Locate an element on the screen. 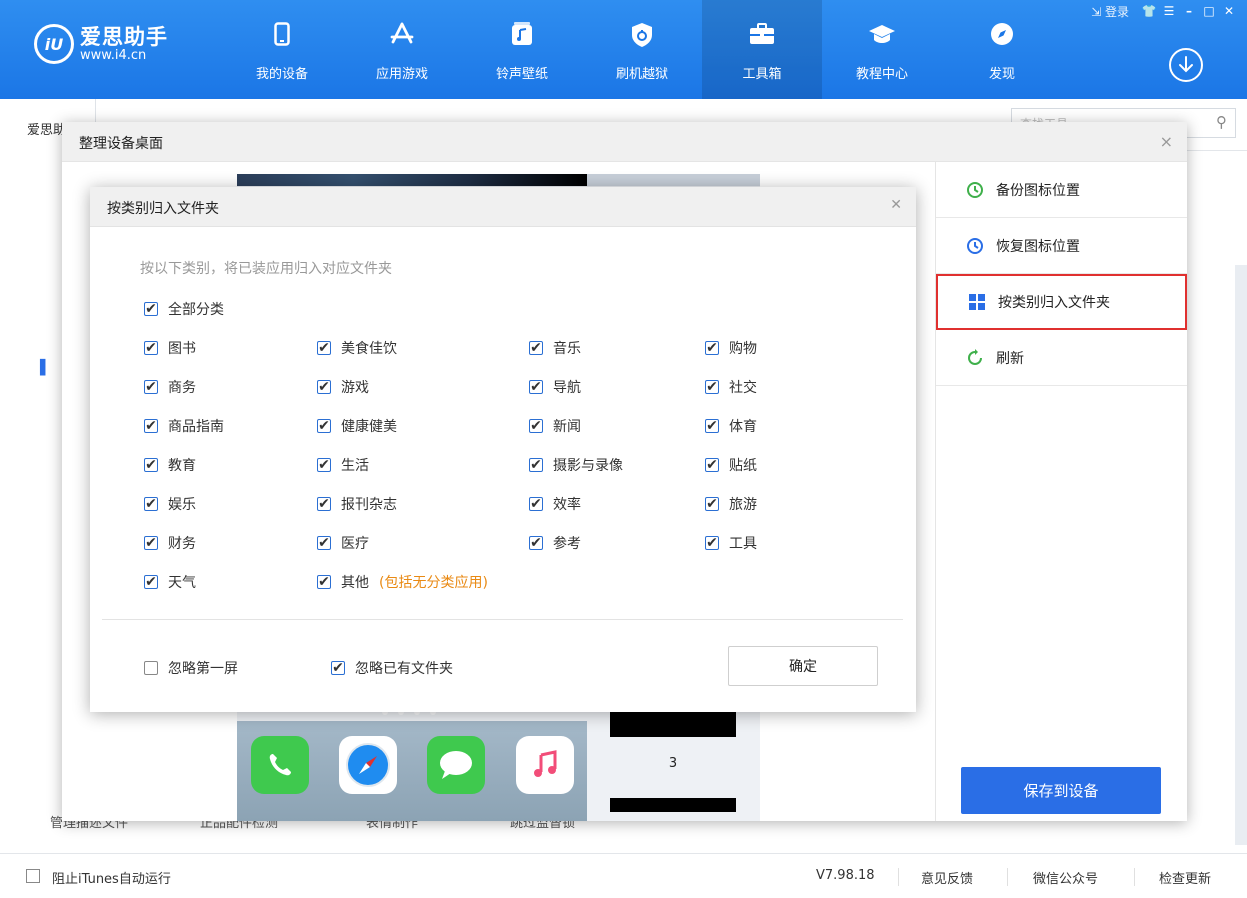 The width and height of the screenshot is (1247, 898). save-to-device-button: 保存到设备 is located at coordinates (1061, 790).